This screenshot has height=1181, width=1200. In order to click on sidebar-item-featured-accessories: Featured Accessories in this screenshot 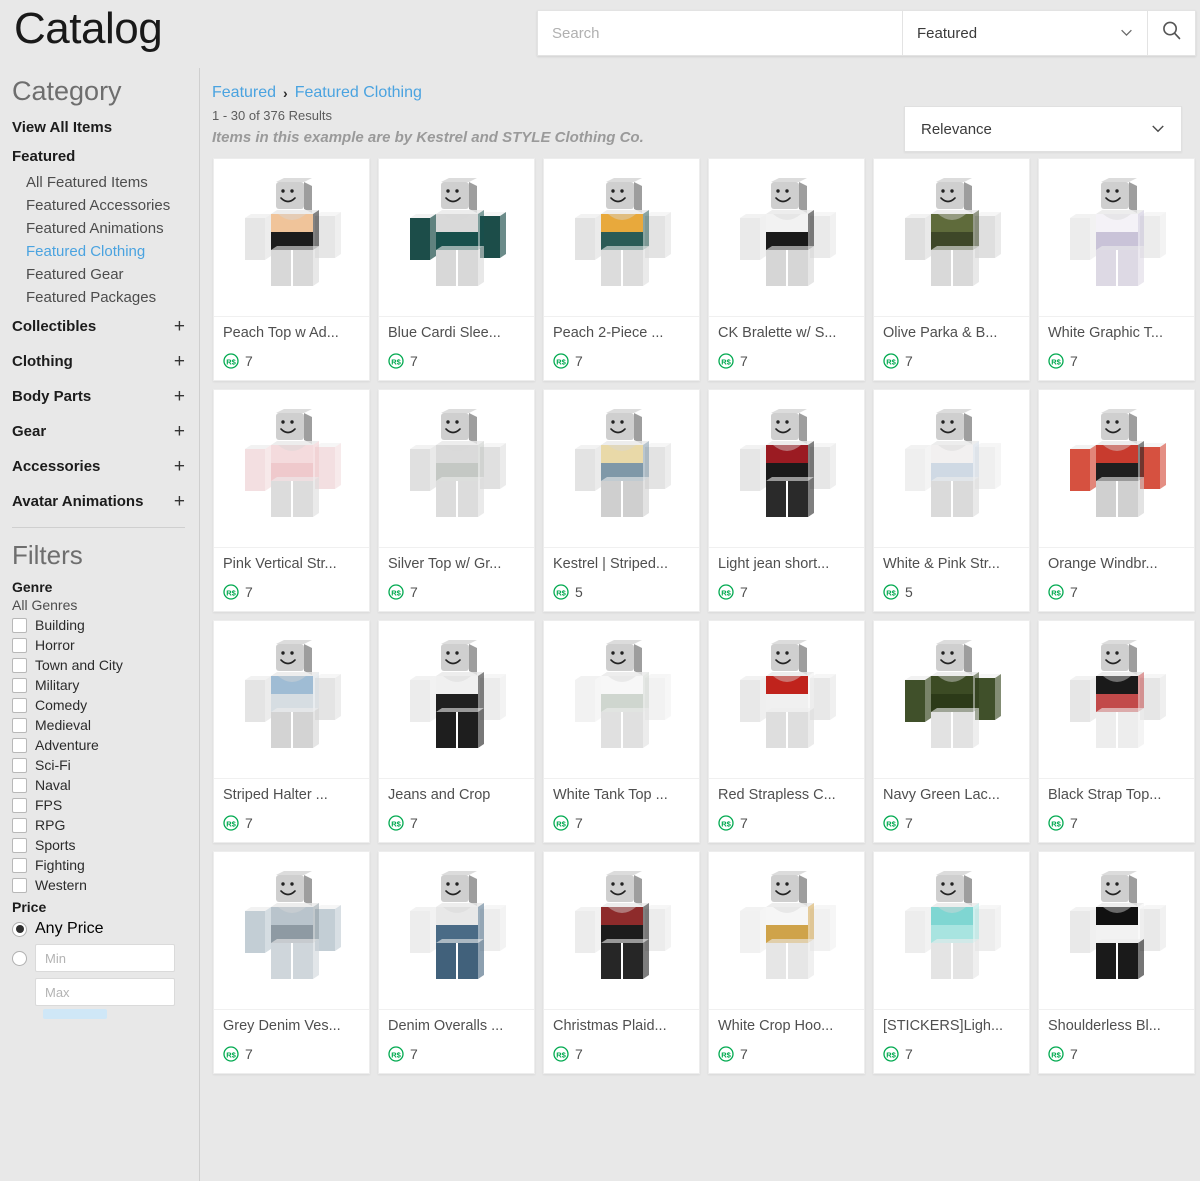, I will do `click(105, 205)`.